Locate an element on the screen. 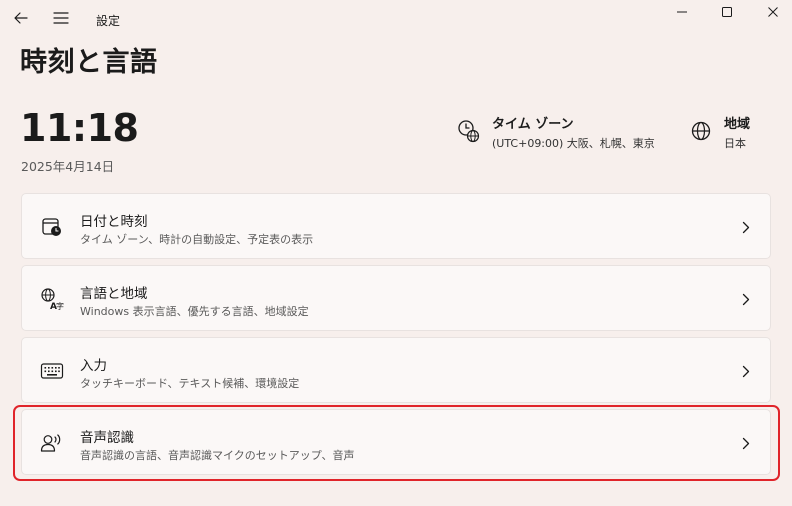 This screenshot has width=792, height=506. card-title: 言語と地域 is located at coordinates (114, 294).